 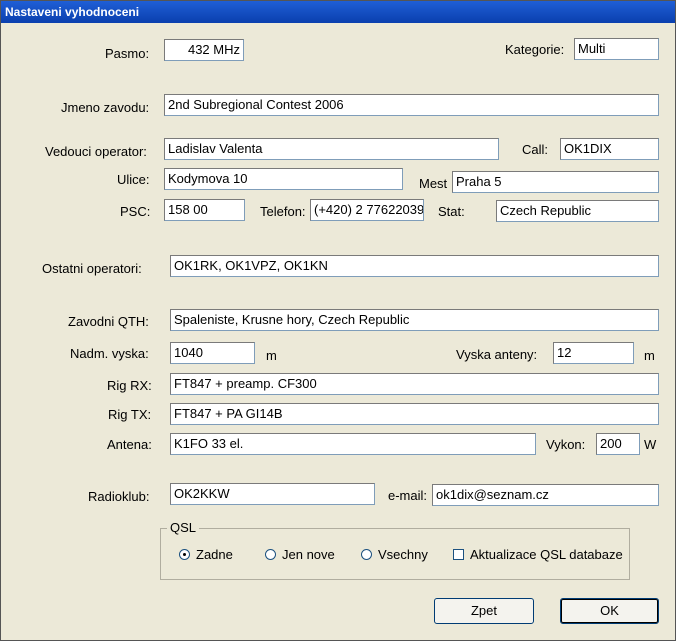 What do you see at coordinates (331, 149) in the screenshot?
I see `vedouci-operator-field: Ladislav Valenta` at bounding box center [331, 149].